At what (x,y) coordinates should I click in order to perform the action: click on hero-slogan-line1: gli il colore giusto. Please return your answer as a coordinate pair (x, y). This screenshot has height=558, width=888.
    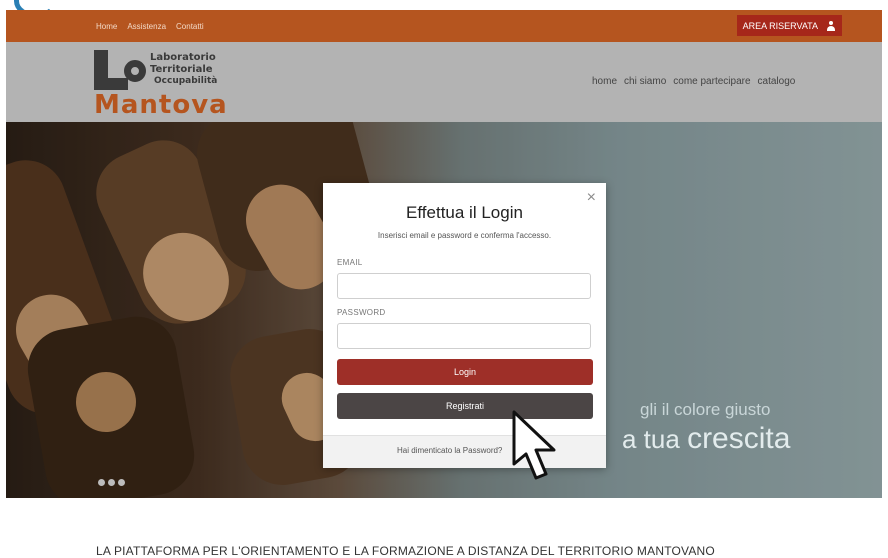
    Looking at the image, I should click on (705, 409).